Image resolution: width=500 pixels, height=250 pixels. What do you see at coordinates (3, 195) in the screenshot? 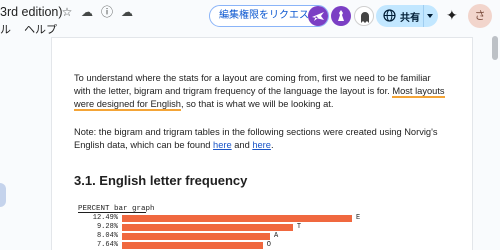
I see `side-panel-tab` at bounding box center [3, 195].